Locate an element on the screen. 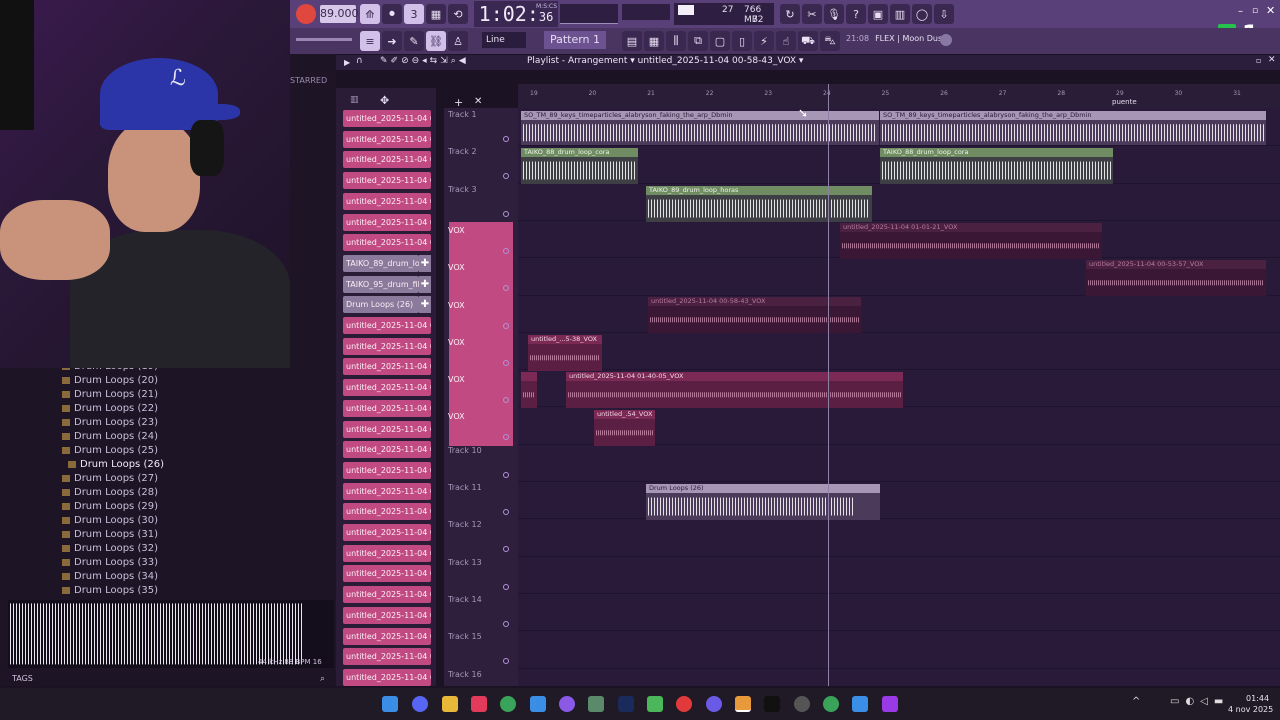 The image size is (1280, 720). mixer-icon: ▥ is located at coordinates (900, 14).